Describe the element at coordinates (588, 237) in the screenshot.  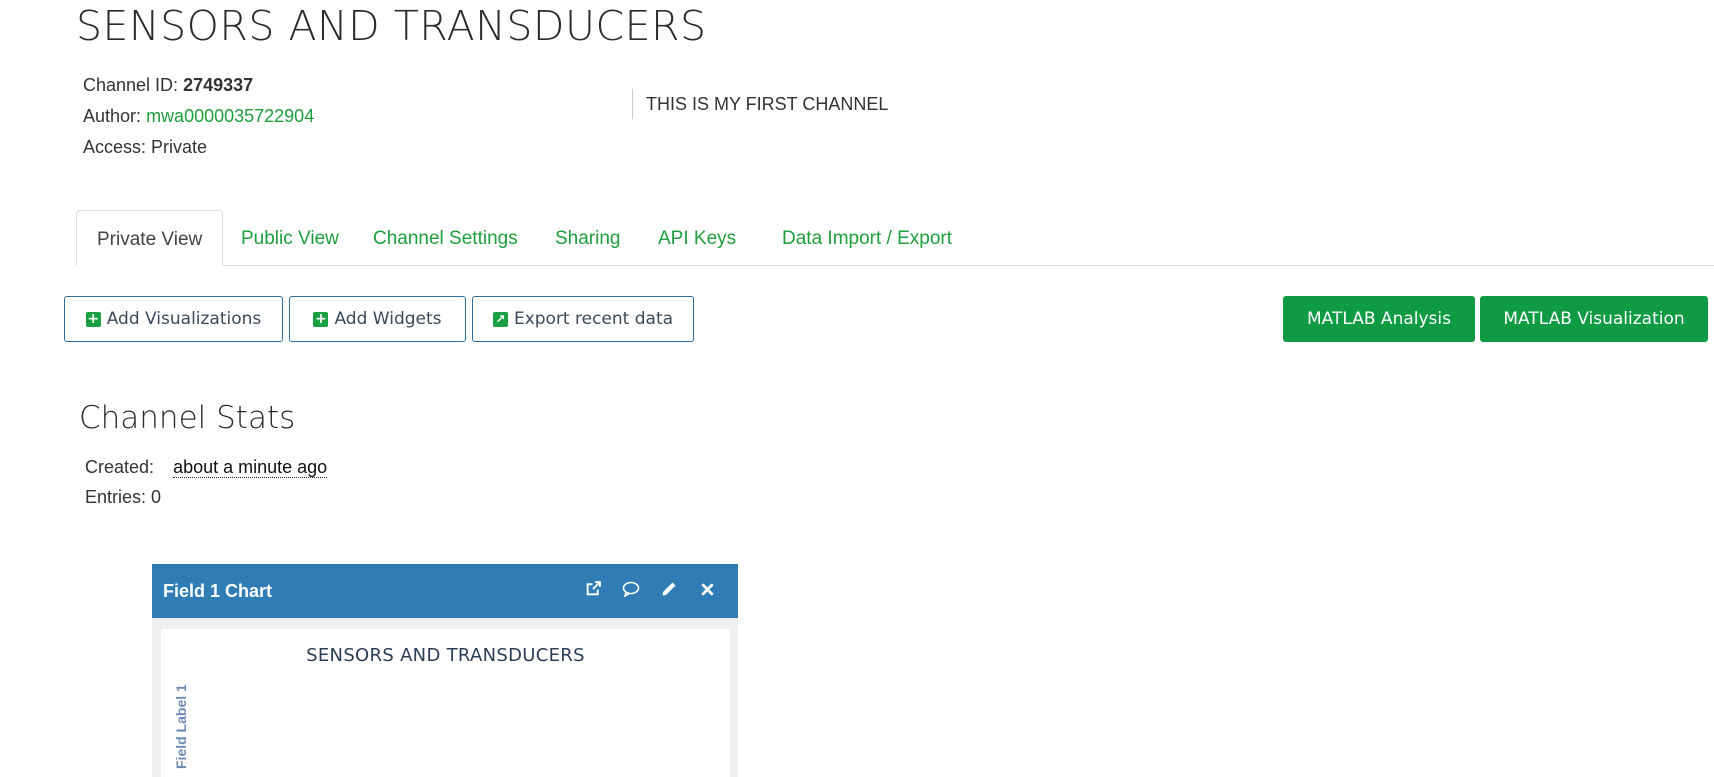
I see `tab-sharing: Sharing` at that location.